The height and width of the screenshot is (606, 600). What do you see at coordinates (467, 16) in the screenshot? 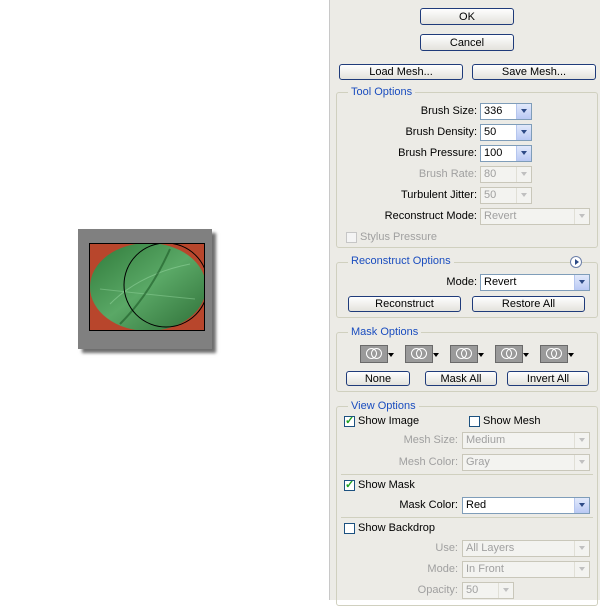
I see `ok-button: OK` at bounding box center [467, 16].